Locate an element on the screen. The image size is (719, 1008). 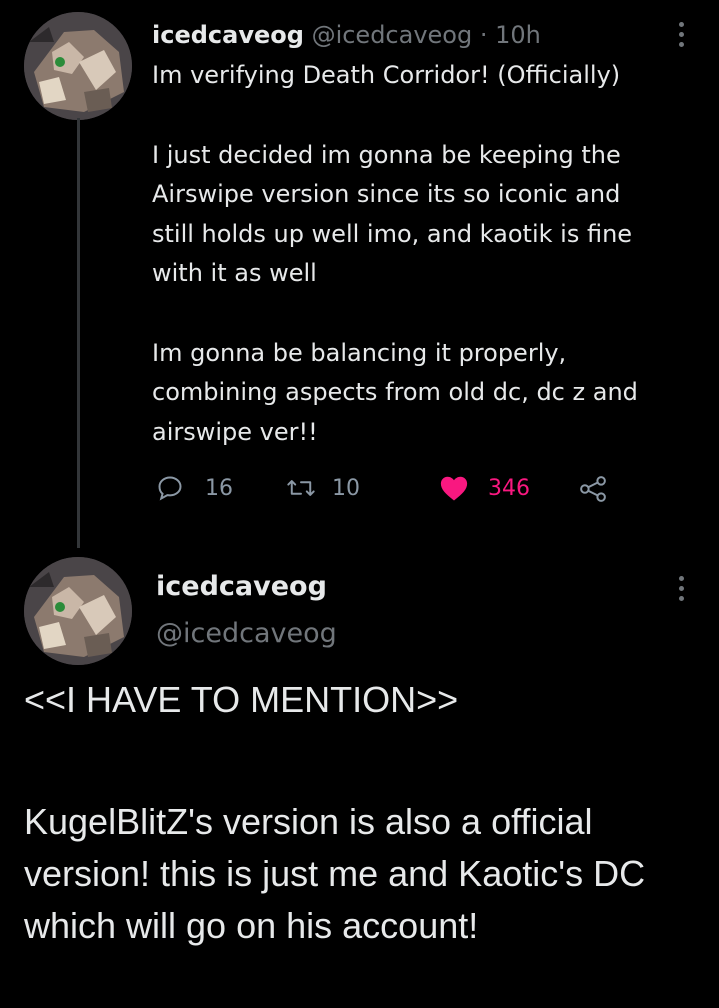
reply-count: 16 is located at coordinates (219, 488).